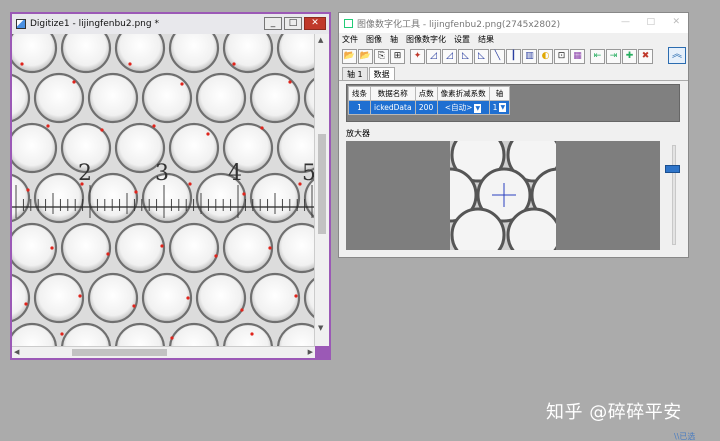 The width and height of the screenshot is (720, 441). I want to click on scroll-left-icon: ◀, so click(16, 352).